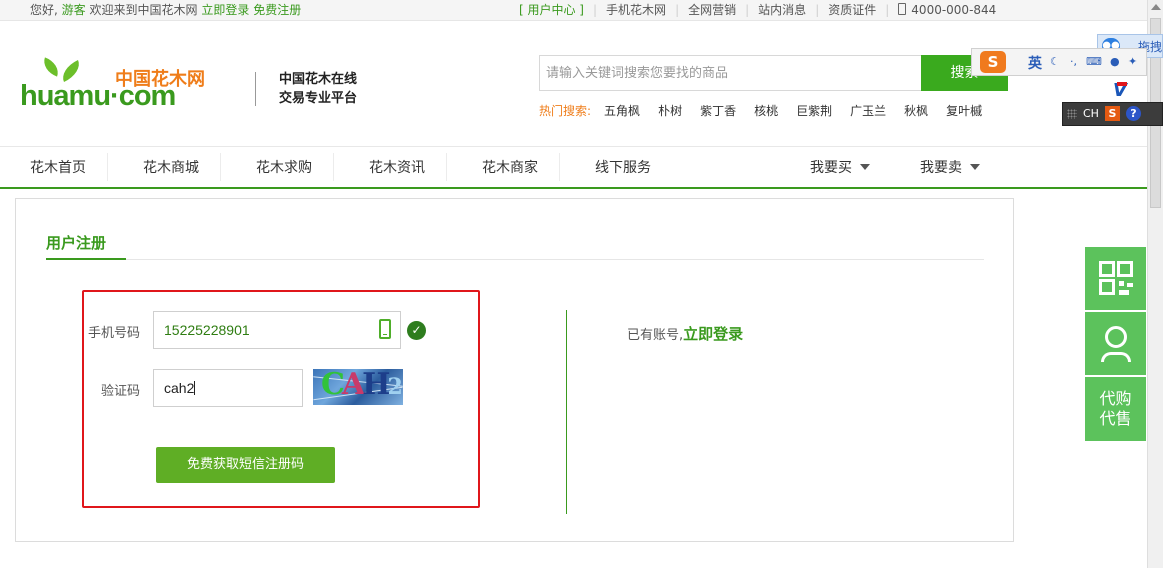 The image size is (1163, 568). What do you see at coordinates (573, 167) in the screenshot?
I see `main-nav: 花木首页 花木商城 花木求购 花木资讯 花木商家 线下服务 我要买 我要卖` at bounding box center [573, 167].